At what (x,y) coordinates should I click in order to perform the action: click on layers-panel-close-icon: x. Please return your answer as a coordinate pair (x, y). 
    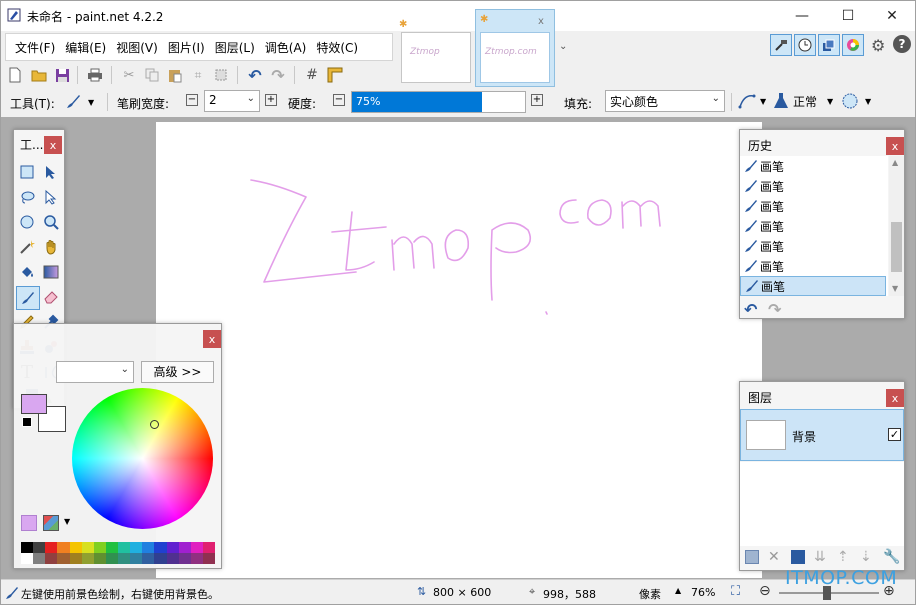
    Looking at the image, I should click on (895, 398).